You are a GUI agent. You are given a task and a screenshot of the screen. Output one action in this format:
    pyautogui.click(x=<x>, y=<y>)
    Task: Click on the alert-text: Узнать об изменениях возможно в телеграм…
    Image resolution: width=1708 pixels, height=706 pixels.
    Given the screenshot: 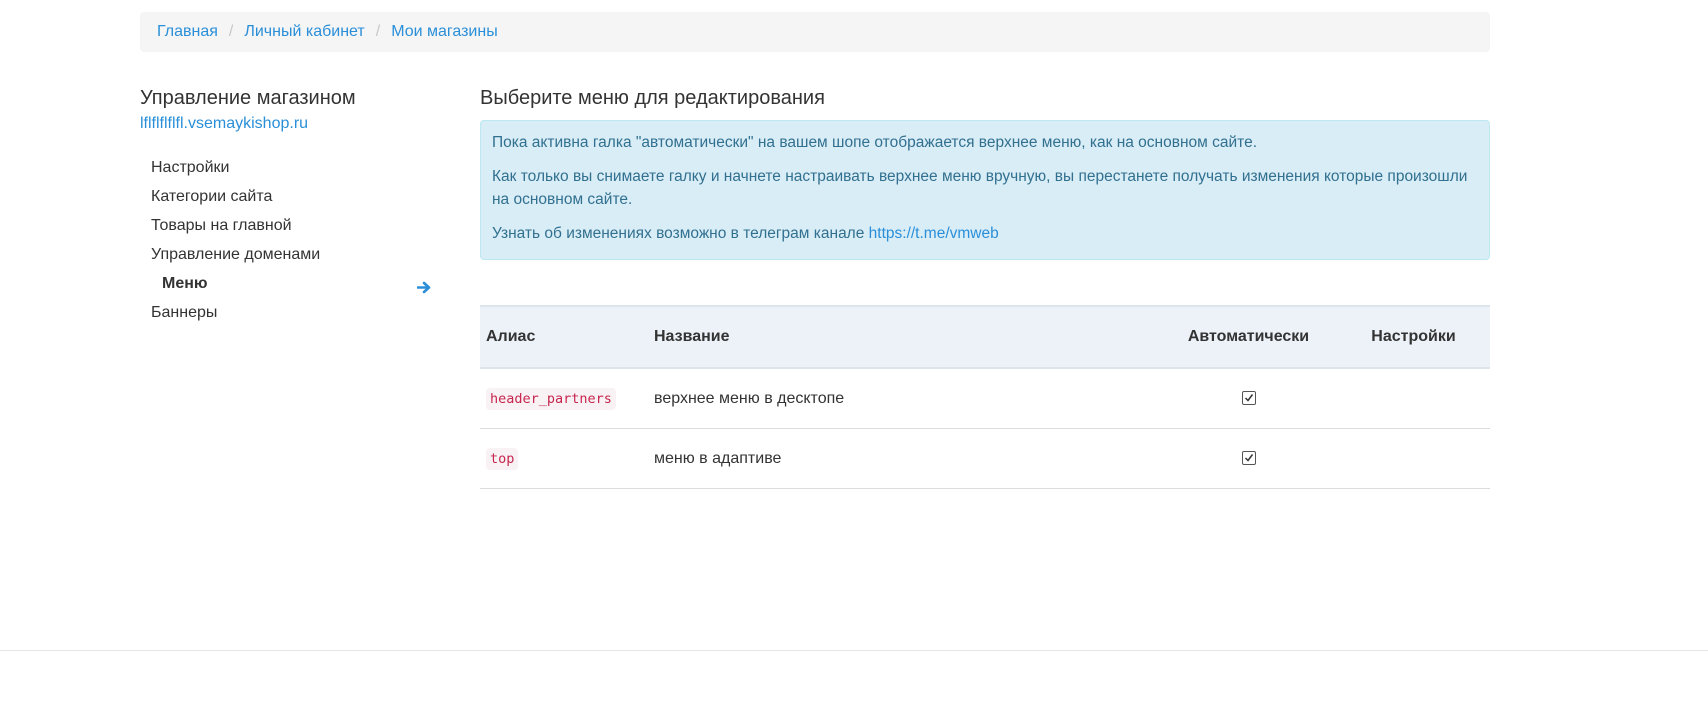 What is the action you would take?
    pyautogui.click(x=680, y=233)
    